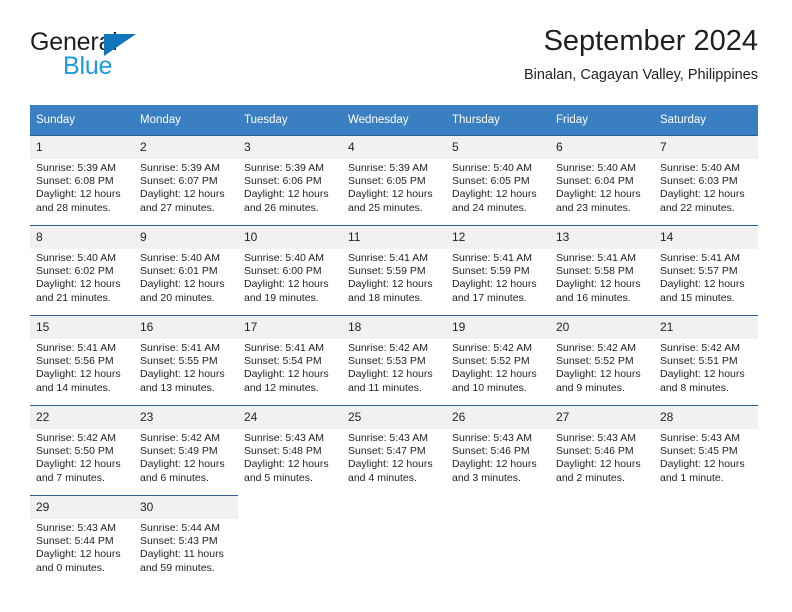 Image resolution: width=792 pixels, height=612 pixels. I want to click on calendar-day-cell-empty, so click(290, 536).